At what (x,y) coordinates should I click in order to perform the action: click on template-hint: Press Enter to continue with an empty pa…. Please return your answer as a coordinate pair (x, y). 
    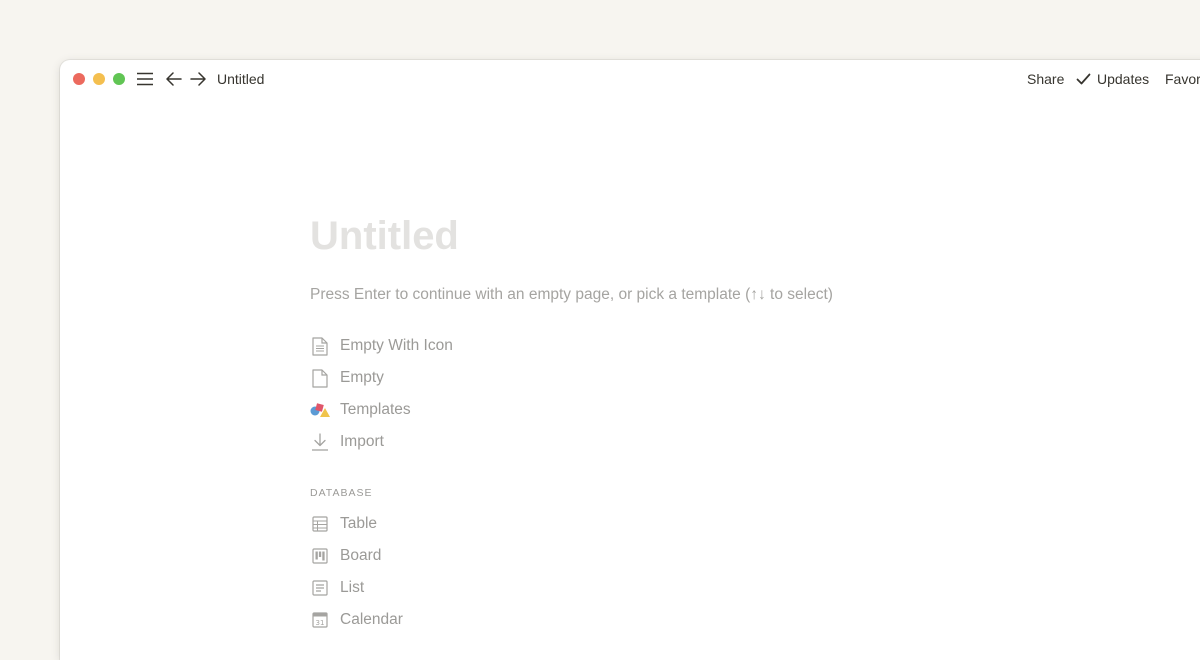
    Looking at the image, I should click on (571, 294).